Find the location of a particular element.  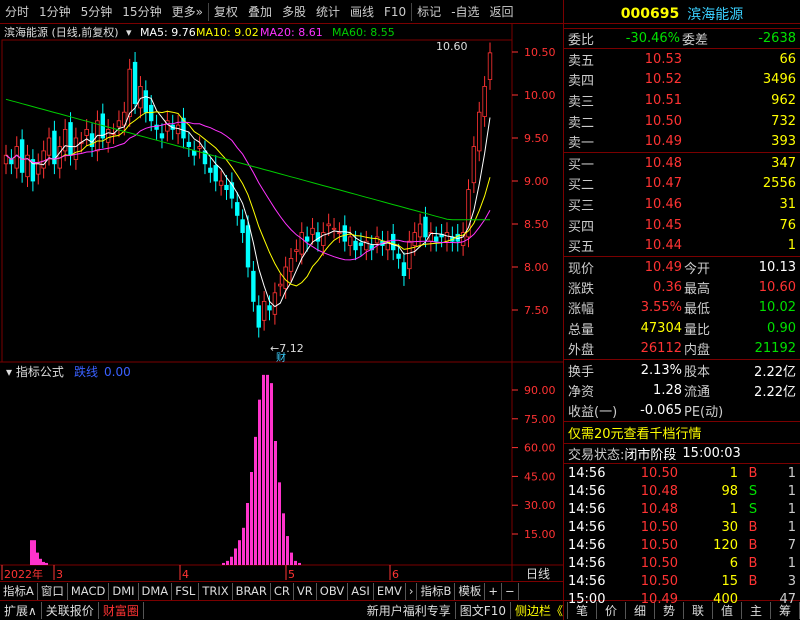

stat-row: 换手 2.13% 股本 2.22亿 is located at coordinates (682, 370).